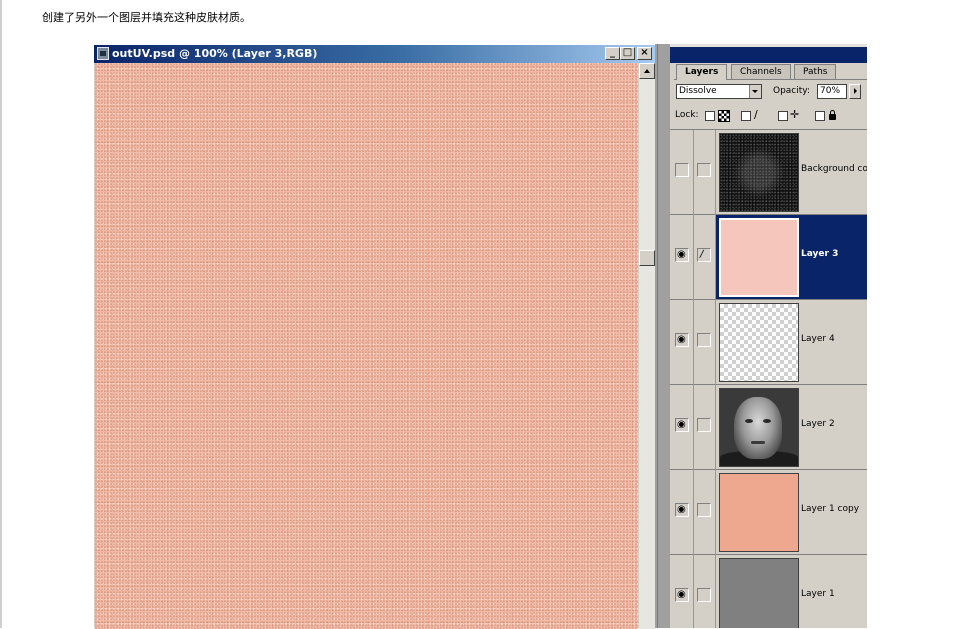 This screenshot has width=968, height=629. What do you see at coordinates (768, 55) in the screenshot?
I see `palette-titlebar` at bounding box center [768, 55].